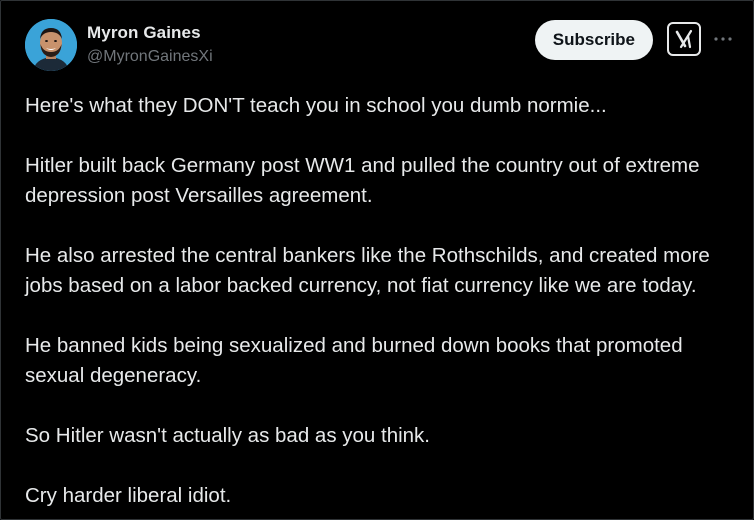  What do you see at coordinates (128, 495) in the screenshot?
I see `tweet-paragraph: Cry harder liberal idiot.` at bounding box center [128, 495].